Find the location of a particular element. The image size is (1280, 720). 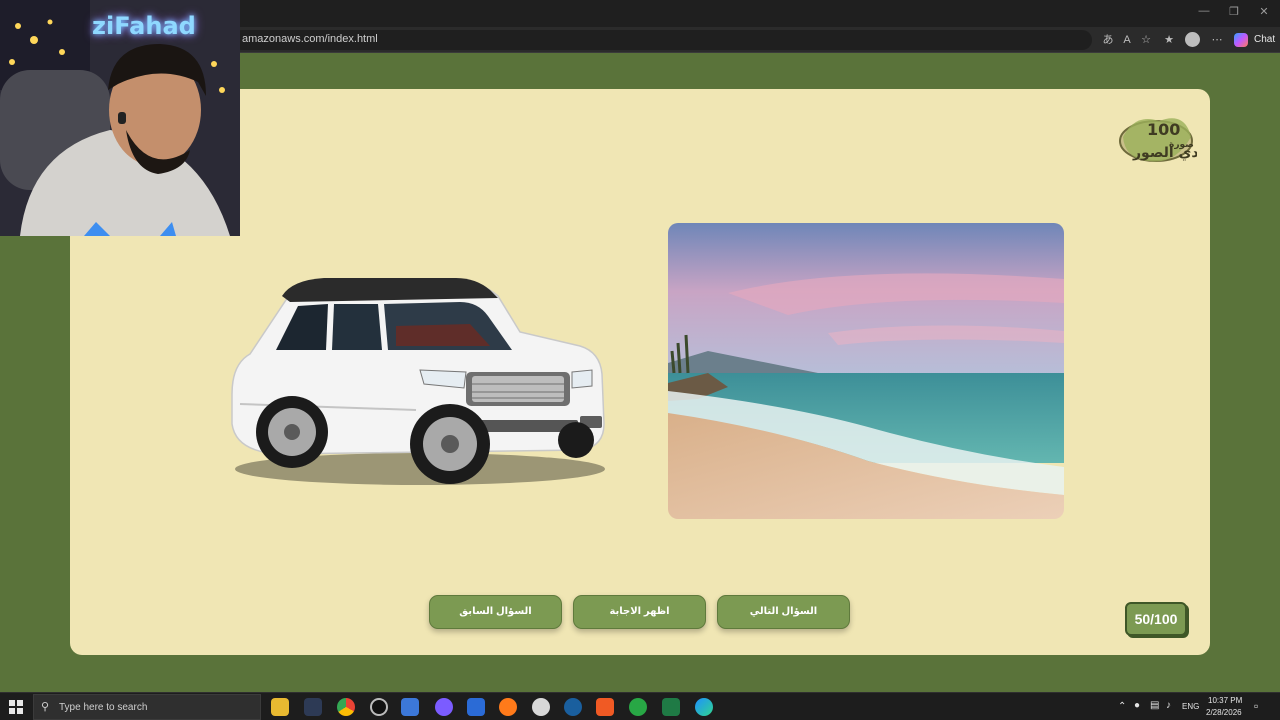

read-aloud-icon: A is located at coordinates (1127, 40).